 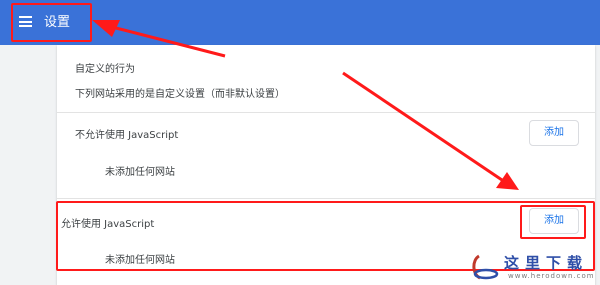 I want to click on watermark-logo, so click(x=485, y=267).